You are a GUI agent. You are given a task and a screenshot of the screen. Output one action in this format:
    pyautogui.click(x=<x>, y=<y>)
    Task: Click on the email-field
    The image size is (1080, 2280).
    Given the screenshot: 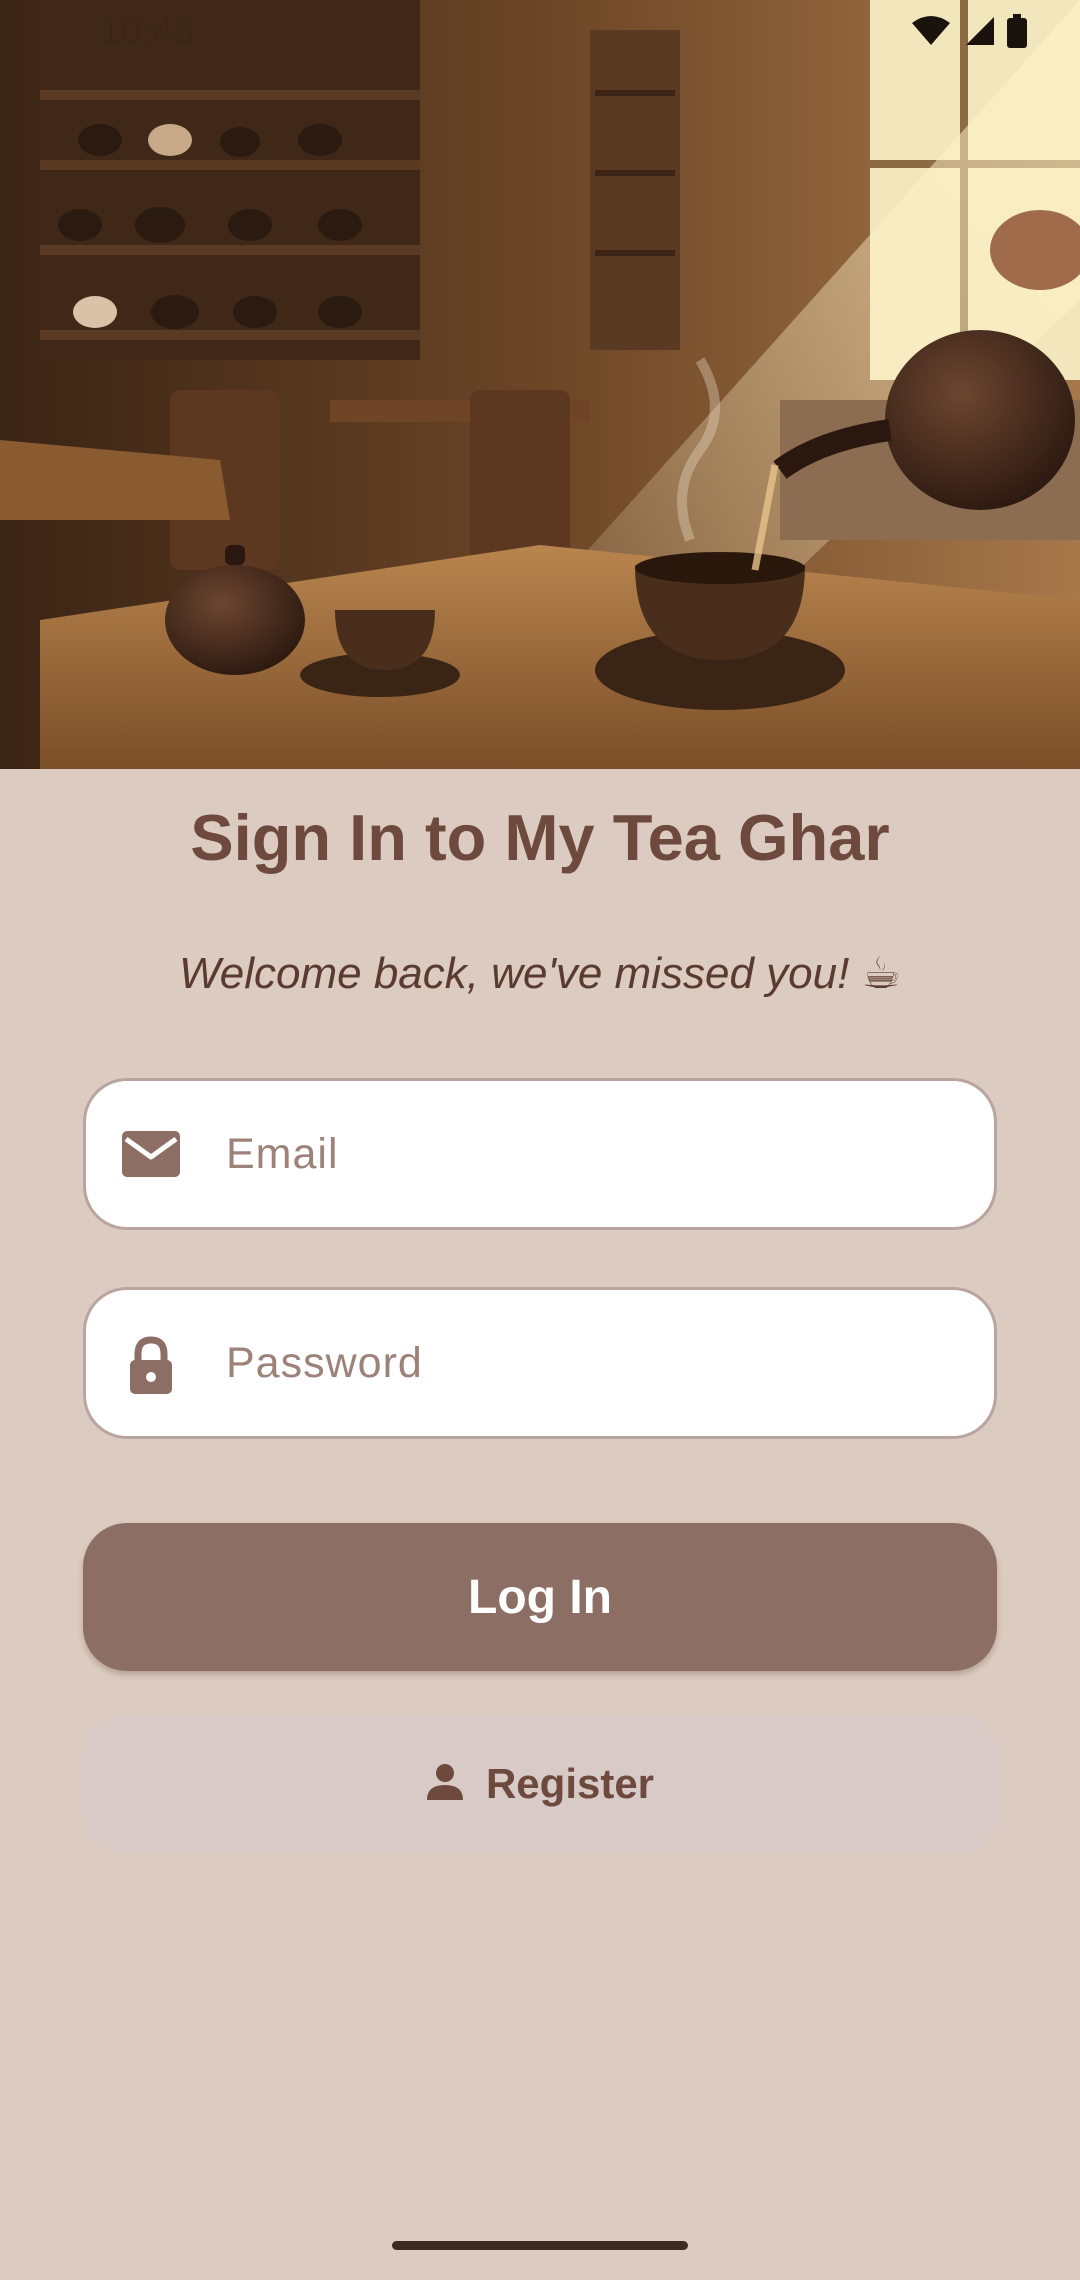 What is the action you would take?
    pyautogui.click(x=540, y=1154)
    